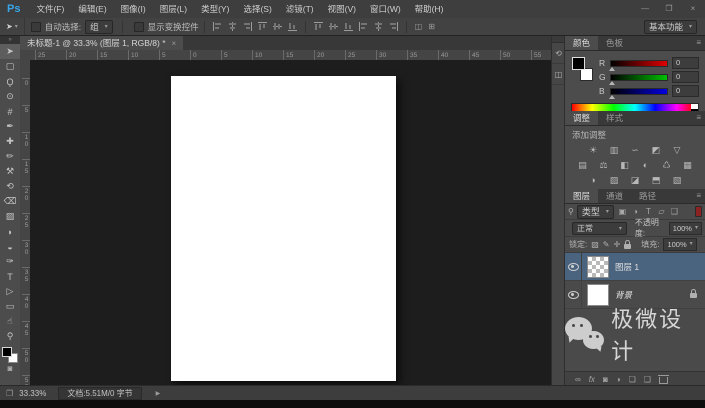 This screenshot has width=705, height=408. Describe the element at coordinates (614, 180) in the screenshot. I see `posterize-icon: ▨` at that location.